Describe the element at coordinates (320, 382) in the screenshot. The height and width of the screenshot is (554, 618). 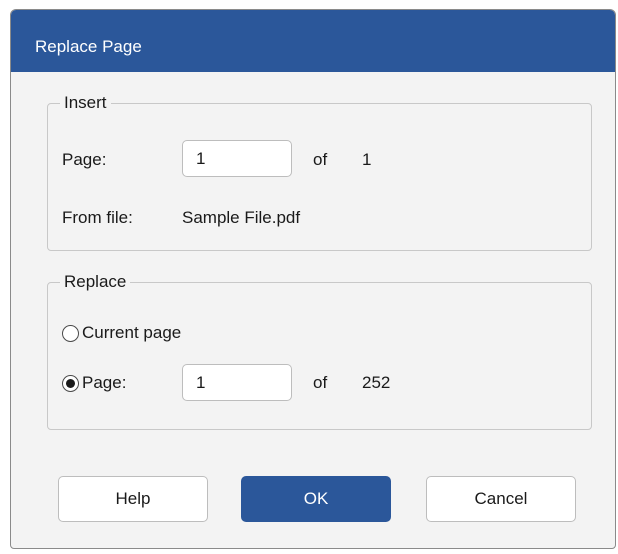
I see `replace-of-label: of` at that location.